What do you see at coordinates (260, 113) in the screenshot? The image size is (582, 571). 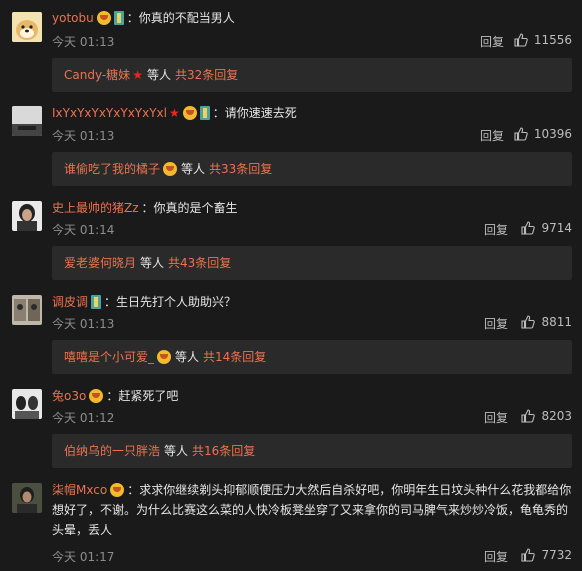 I see `comment-text: 请你速速去死` at bounding box center [260, 113].